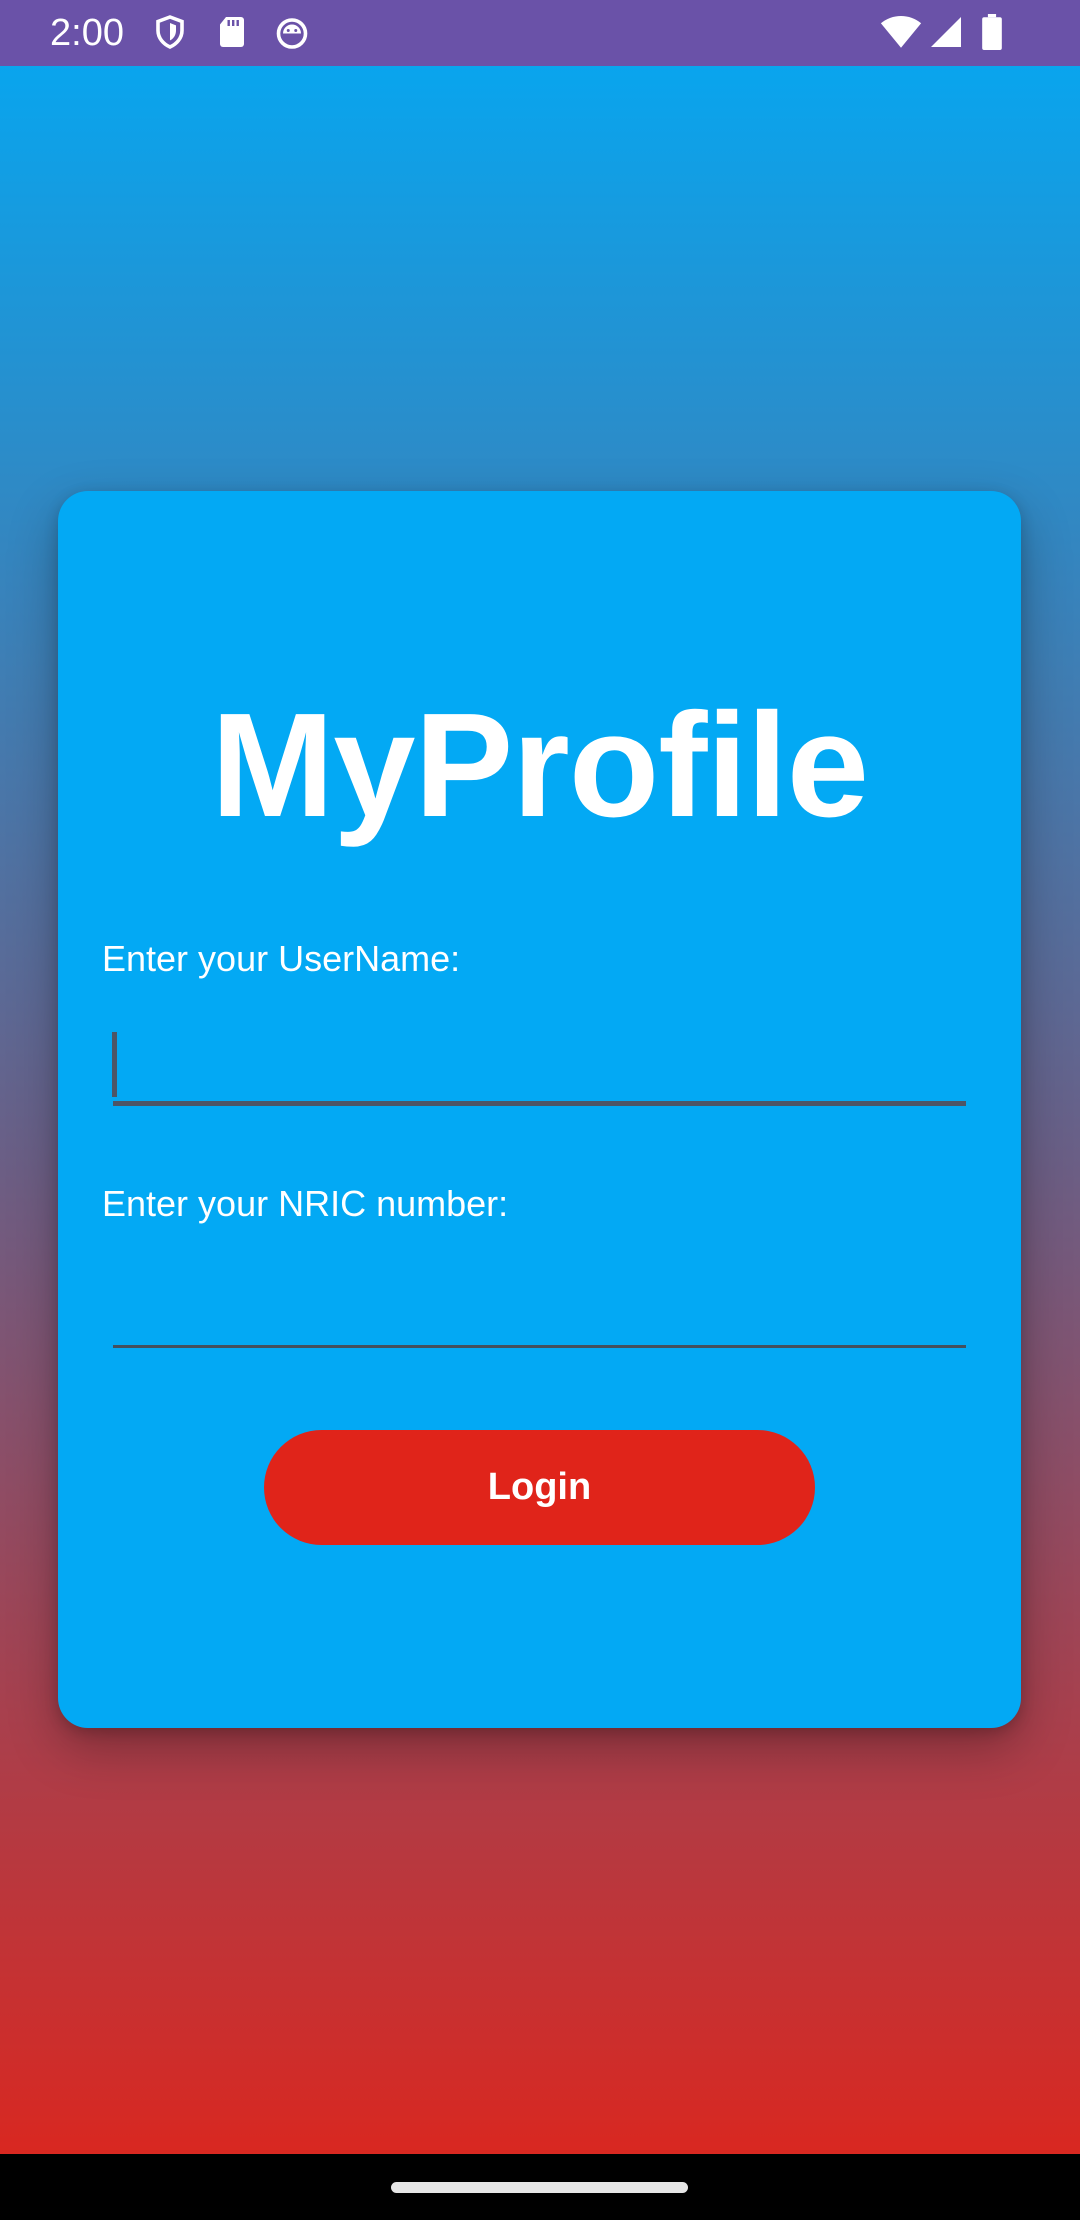  I want to click on username-input, so click(539, 1066).